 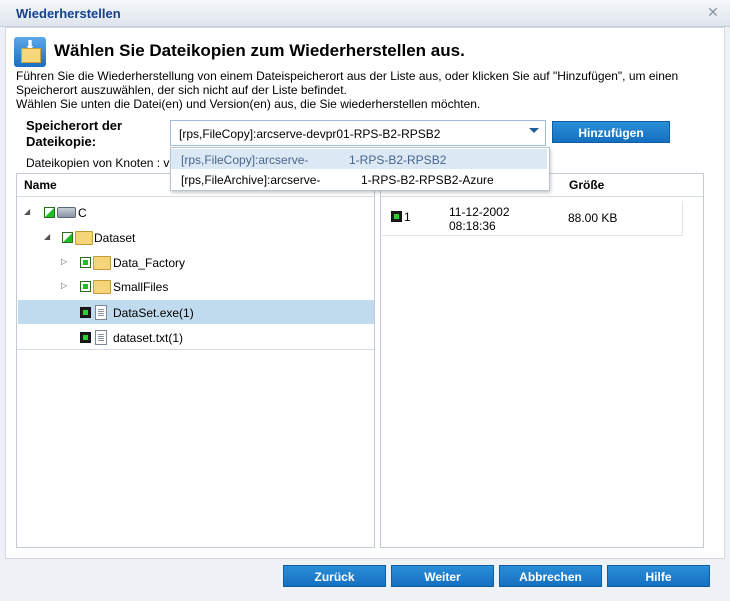 What do you see at coordinates (658, 576) in the screenshot?
I see `help-button: Hilfe` at bounding box center [658, 576].